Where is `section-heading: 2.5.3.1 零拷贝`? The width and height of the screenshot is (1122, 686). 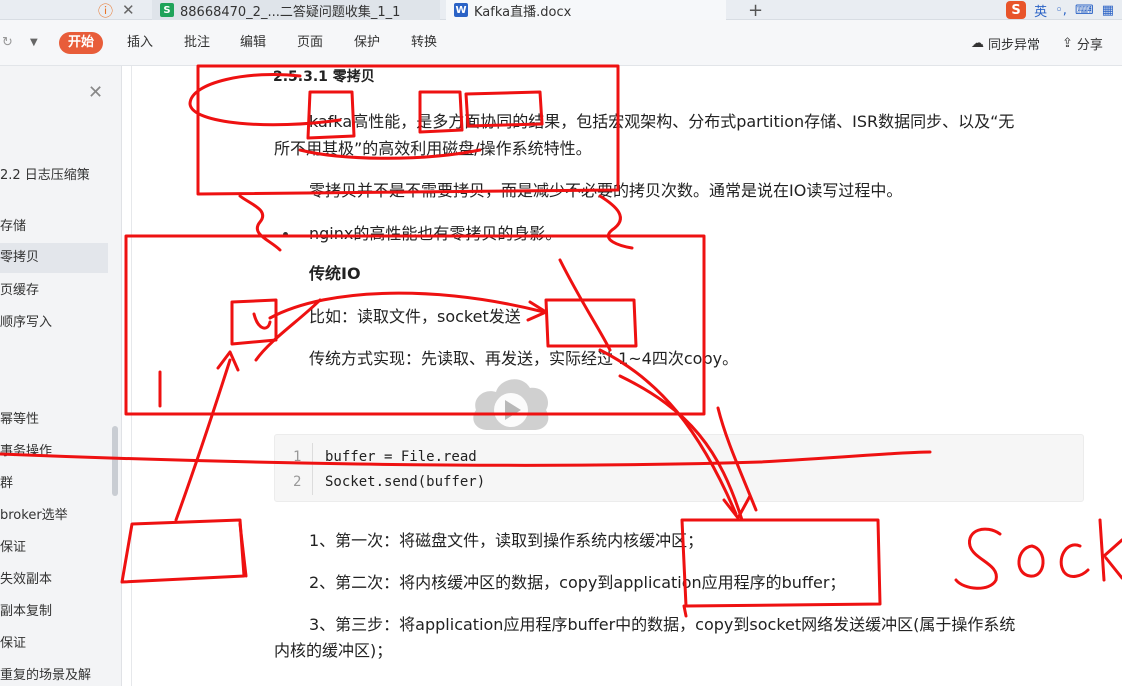
section-heading: 2.5.3.1 零拷贝 is located at coordinates (324, 77).